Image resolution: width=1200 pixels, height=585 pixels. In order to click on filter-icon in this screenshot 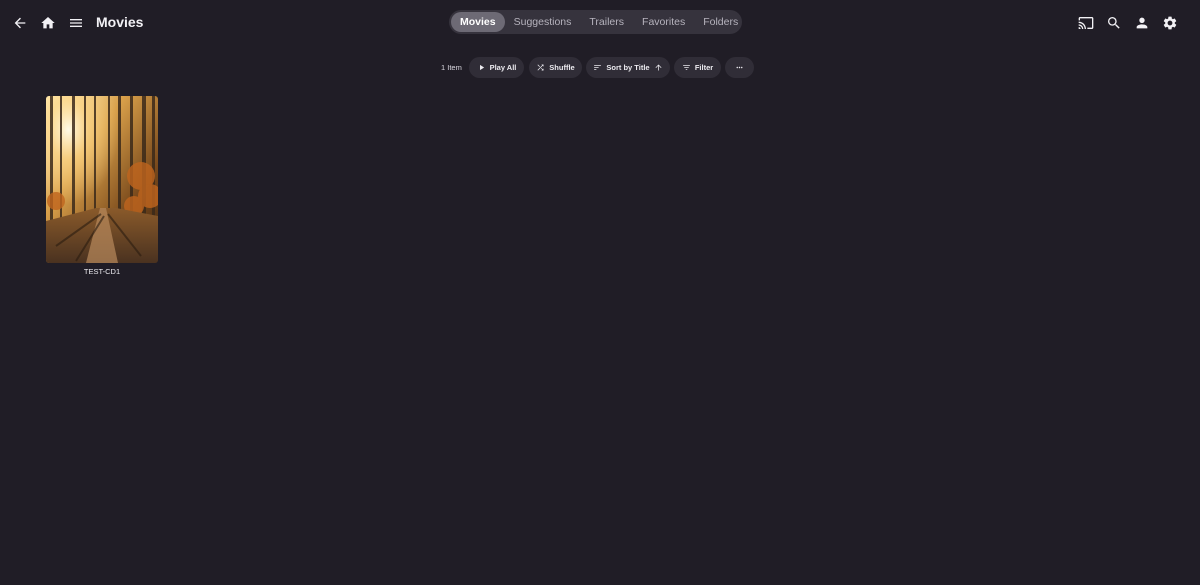, I will do `click(686, 67)`.